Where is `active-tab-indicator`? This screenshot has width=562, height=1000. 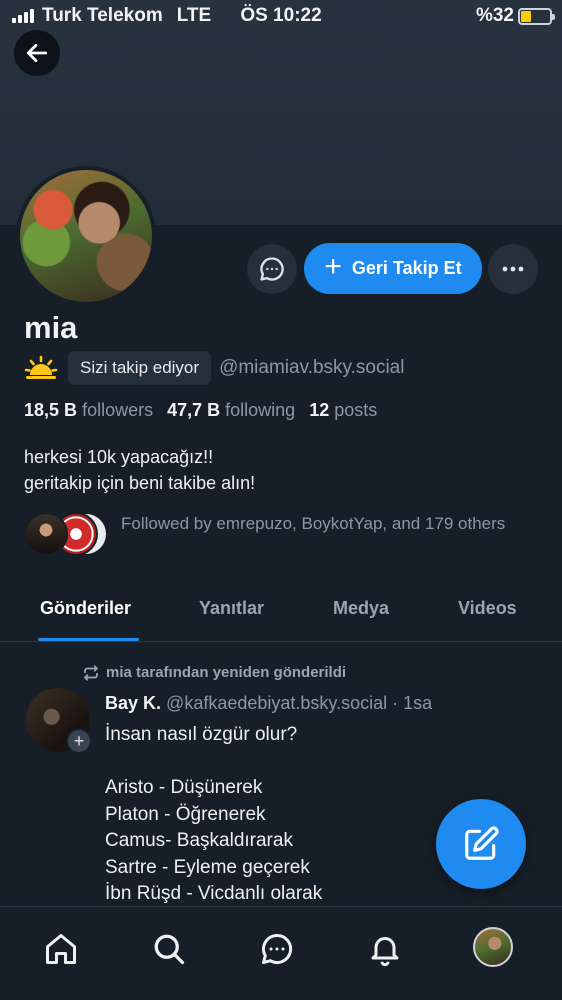 active-tab-indicator is located at coordinates (88, 639).